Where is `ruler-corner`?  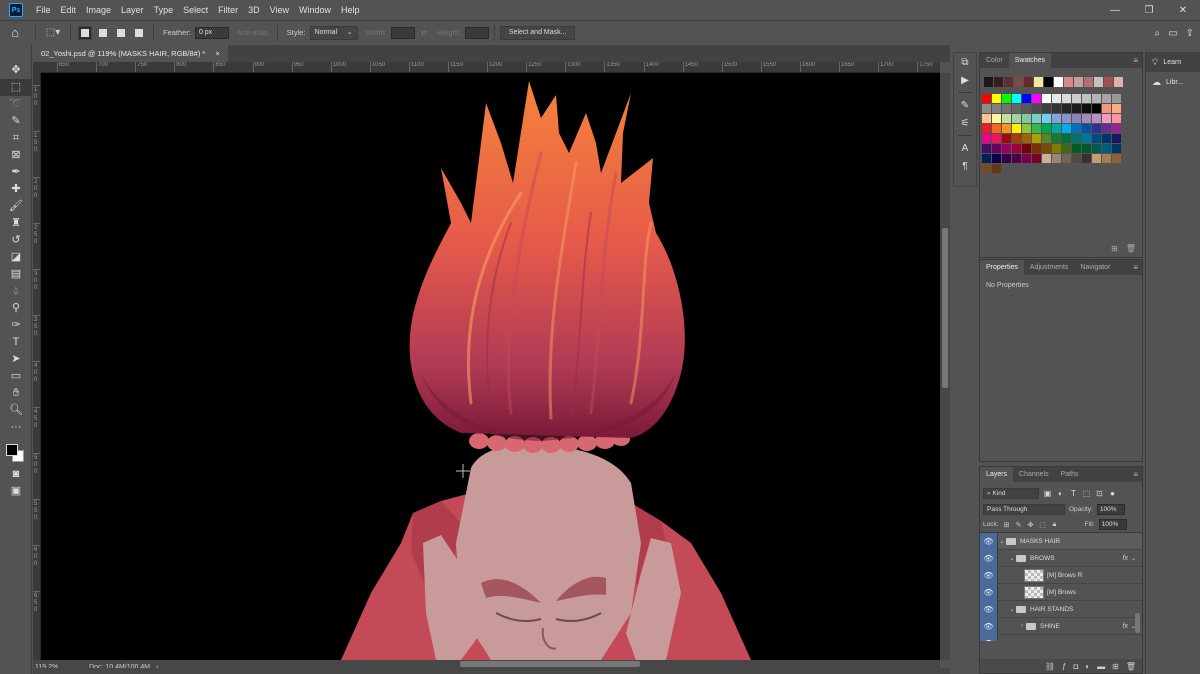
ruler-corner is located at coordinates (37, 67).